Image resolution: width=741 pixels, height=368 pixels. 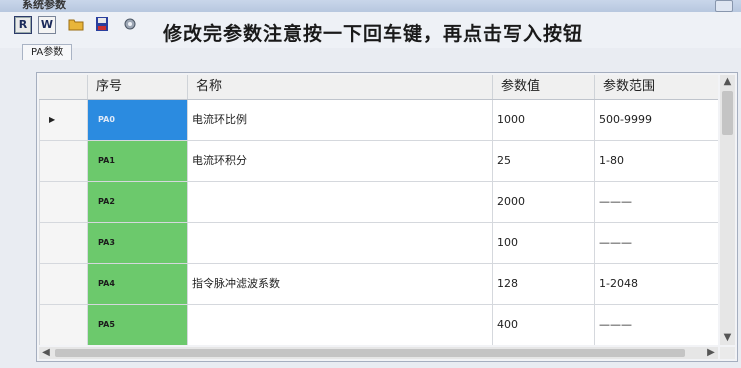 I want to click on save-disk-icon, so click(x=102, y=24).